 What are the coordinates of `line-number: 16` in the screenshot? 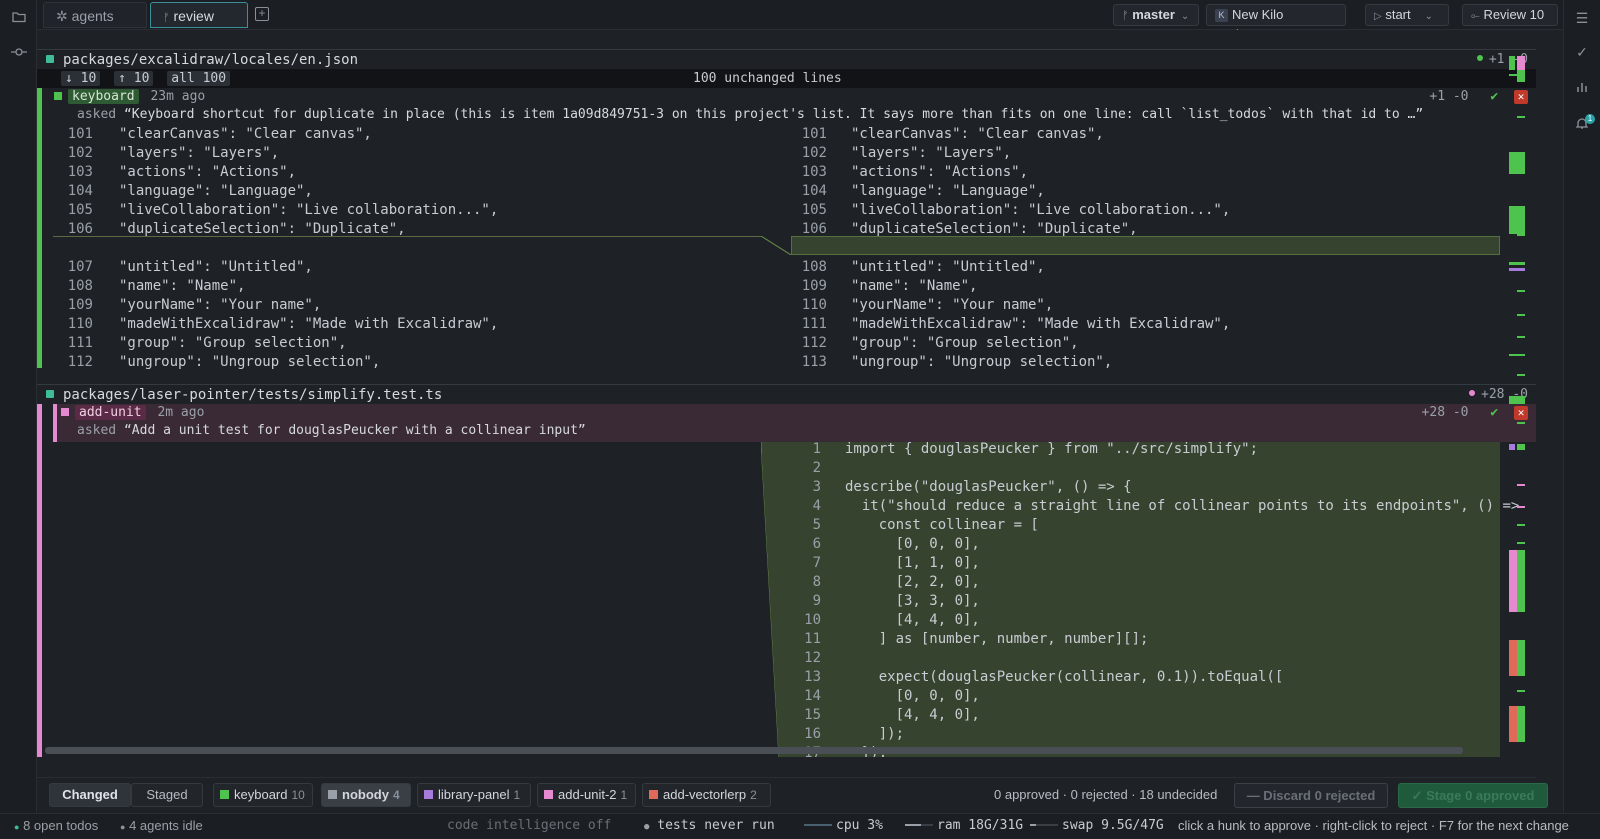 It's located at (812, 734).